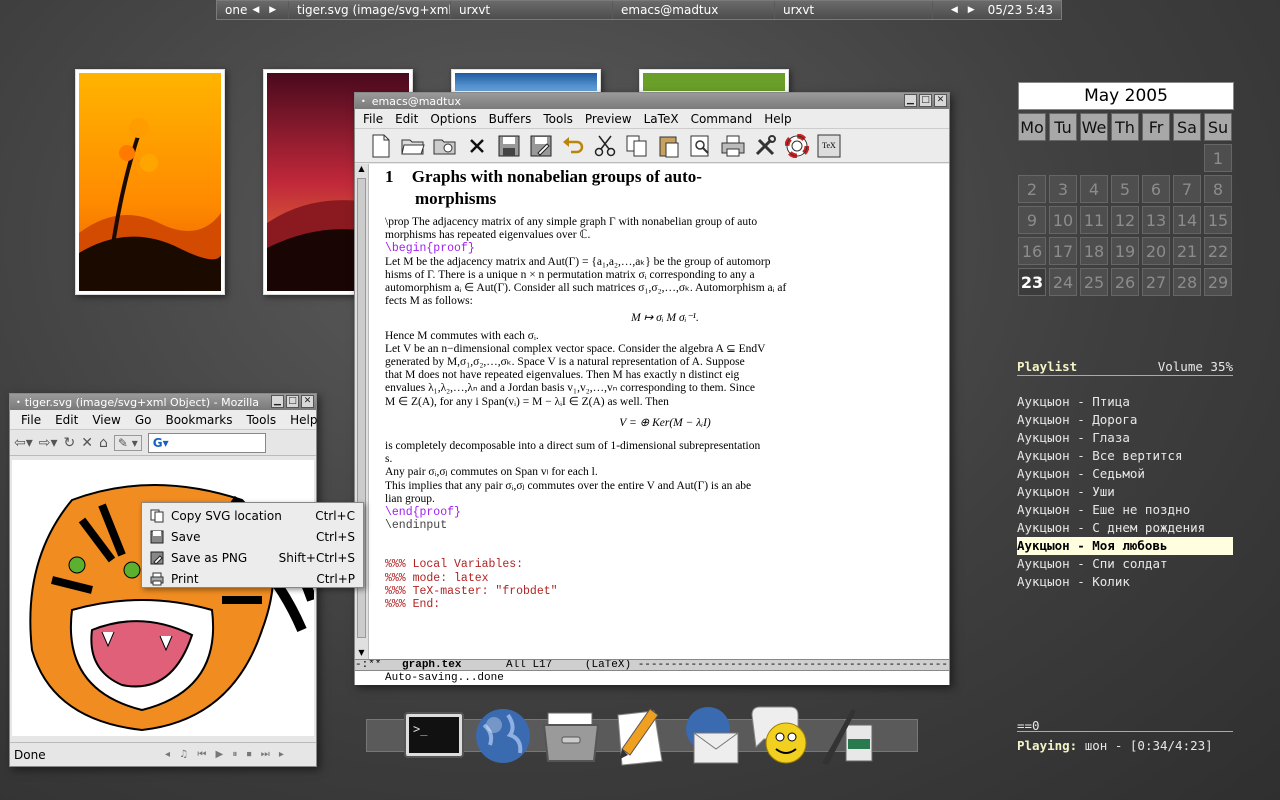 The height and width of the screenshot is (800, 1280). What do you see at coordinates (765, 146) in the screenshot?
I see `tools-icon` at bounding box center [765, 146].